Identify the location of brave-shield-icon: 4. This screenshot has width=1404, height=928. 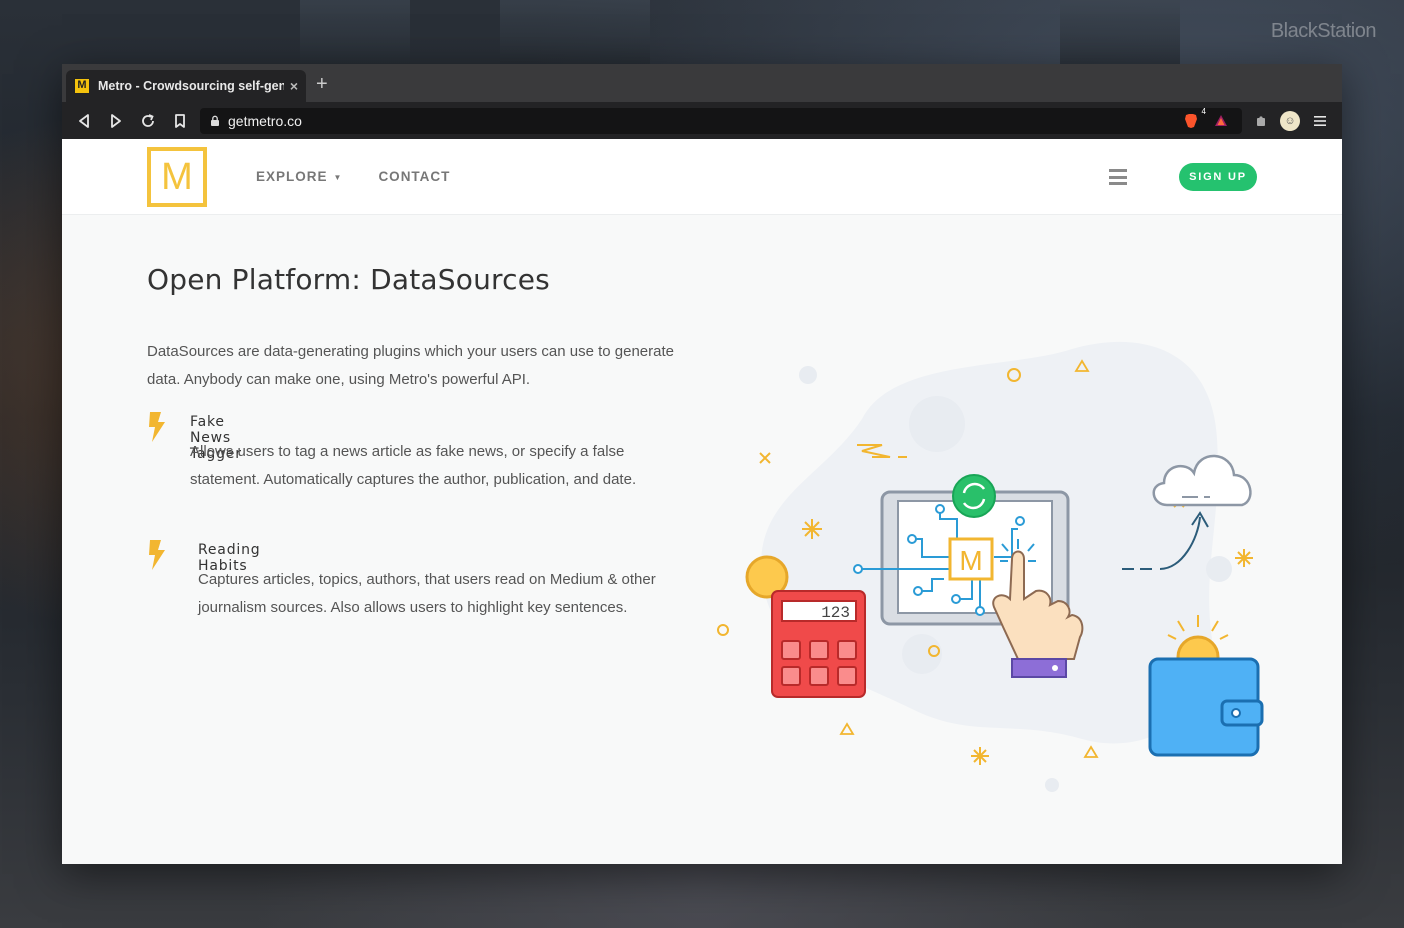
(1193, 119).